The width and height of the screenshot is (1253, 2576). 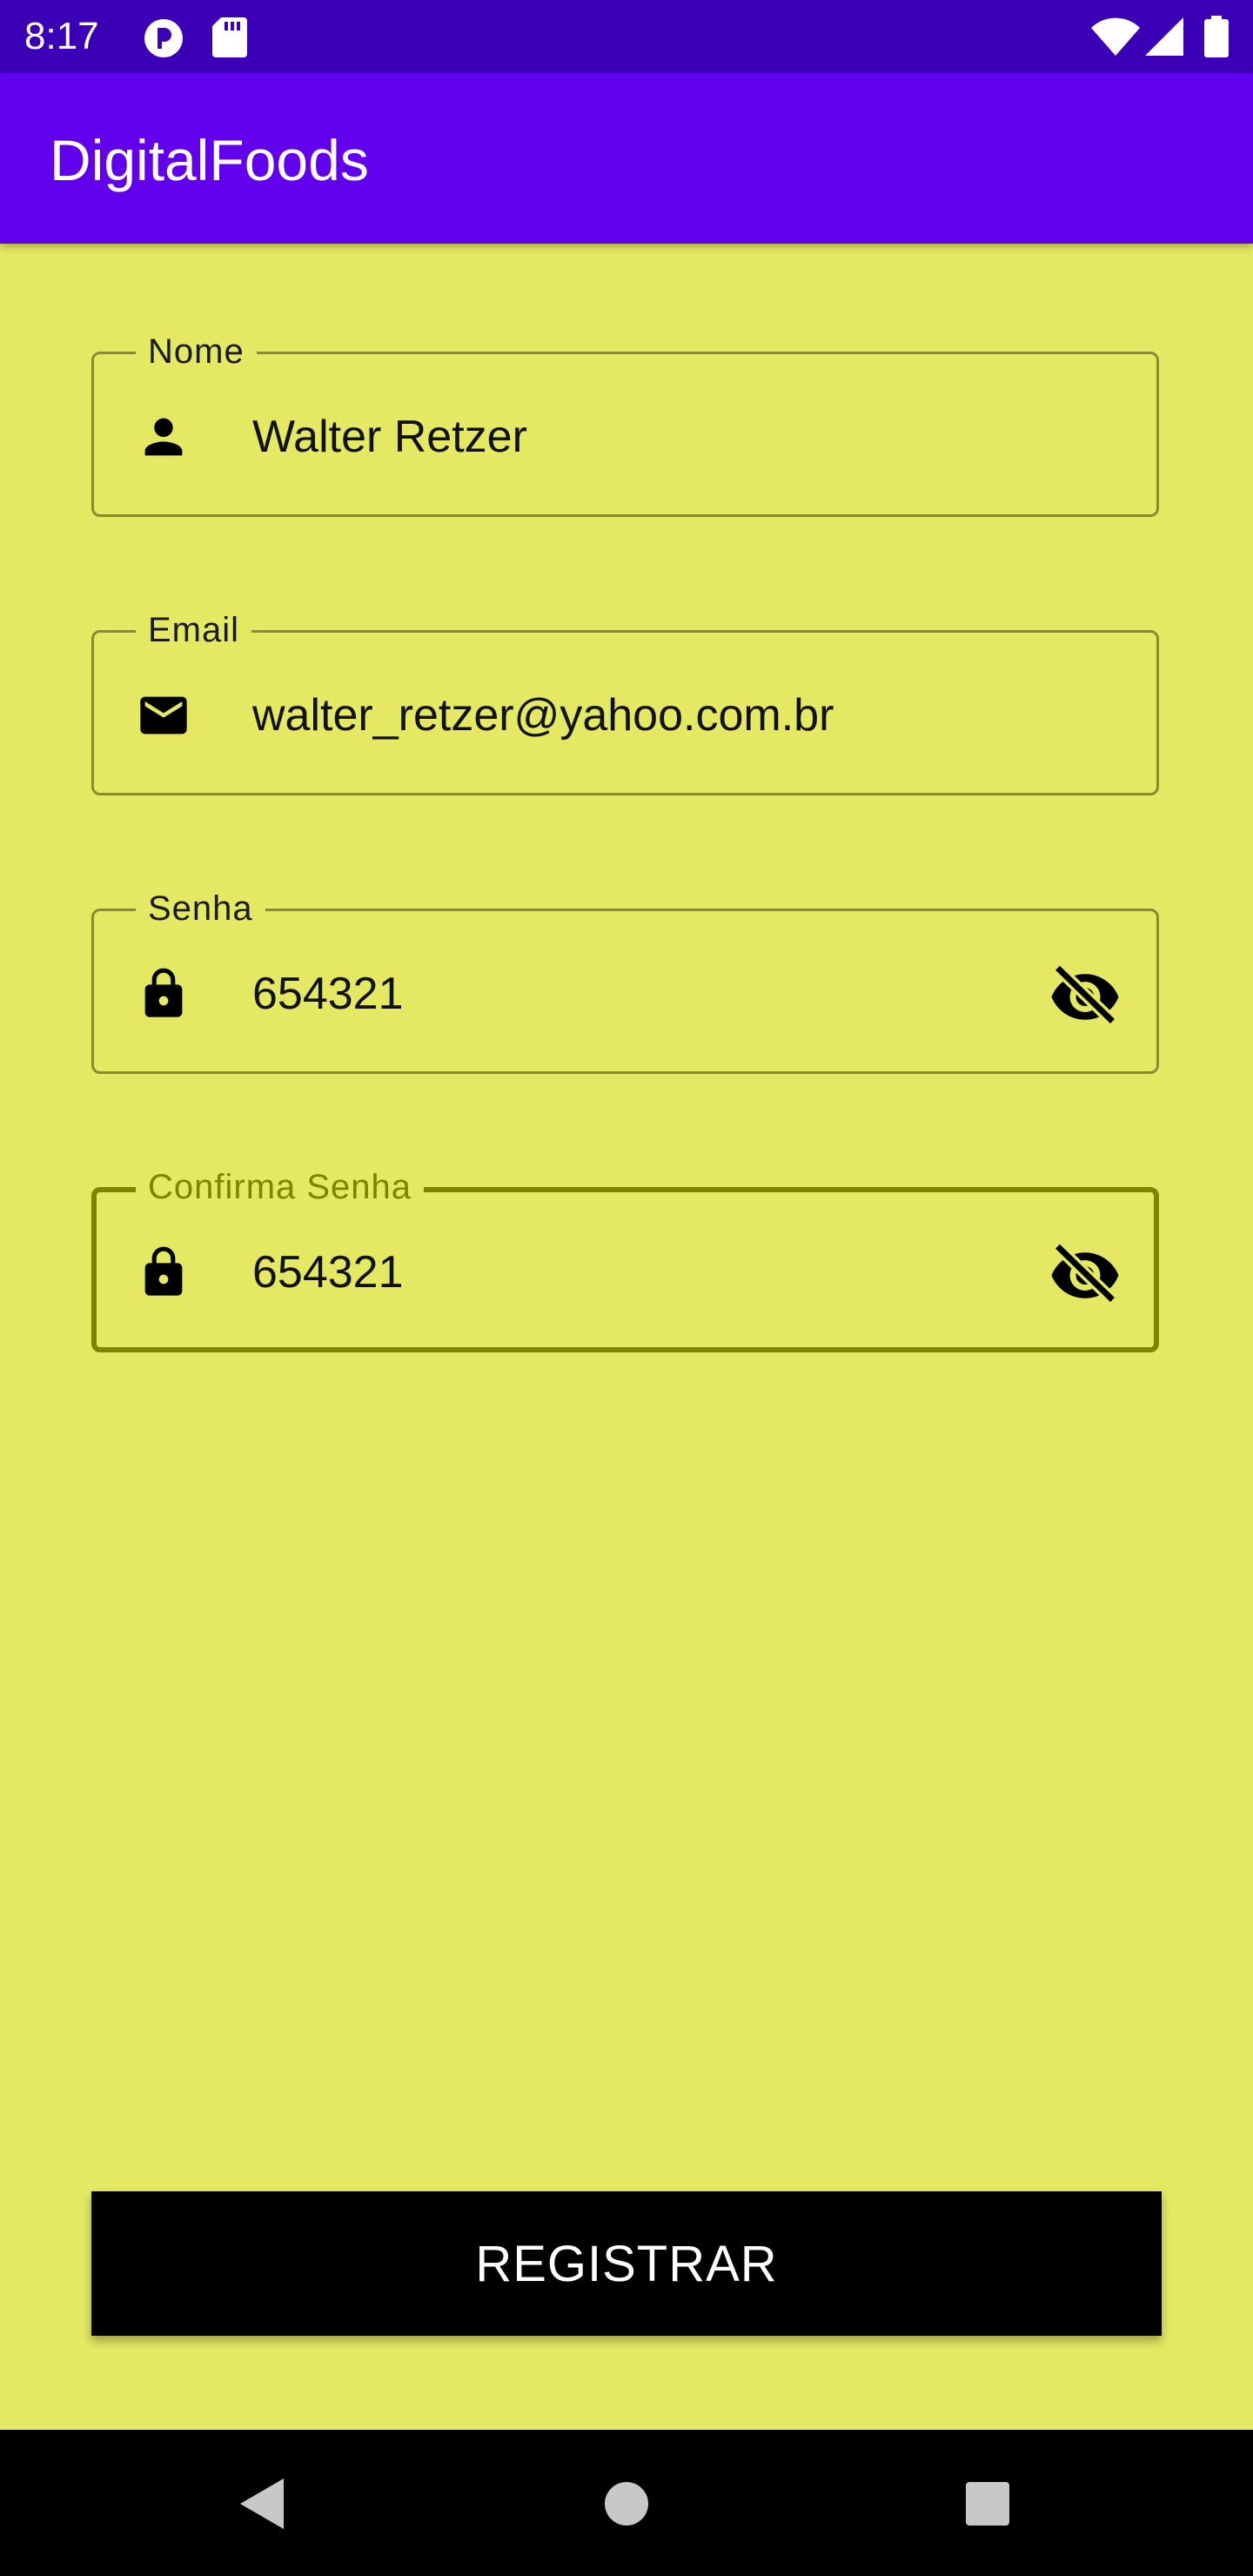 I want to click on home-icon, so click(x=626, y=2504).